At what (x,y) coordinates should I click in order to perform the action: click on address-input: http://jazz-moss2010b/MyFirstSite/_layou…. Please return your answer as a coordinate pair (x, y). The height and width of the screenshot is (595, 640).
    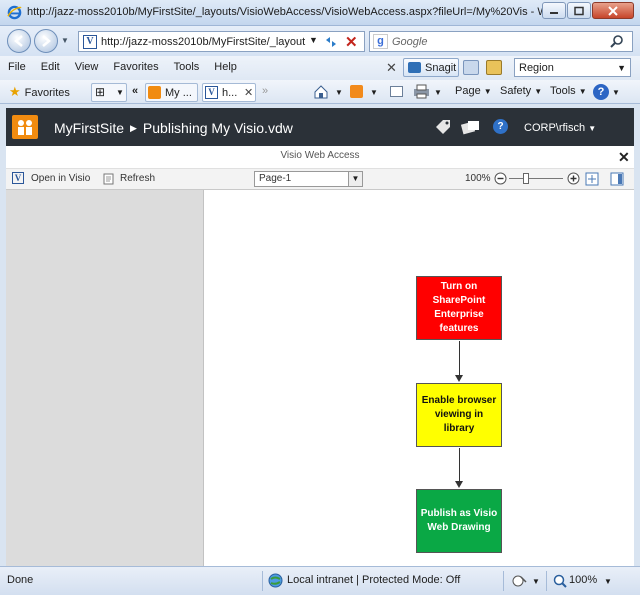
    Looking at the image, I should click on (203, 42).